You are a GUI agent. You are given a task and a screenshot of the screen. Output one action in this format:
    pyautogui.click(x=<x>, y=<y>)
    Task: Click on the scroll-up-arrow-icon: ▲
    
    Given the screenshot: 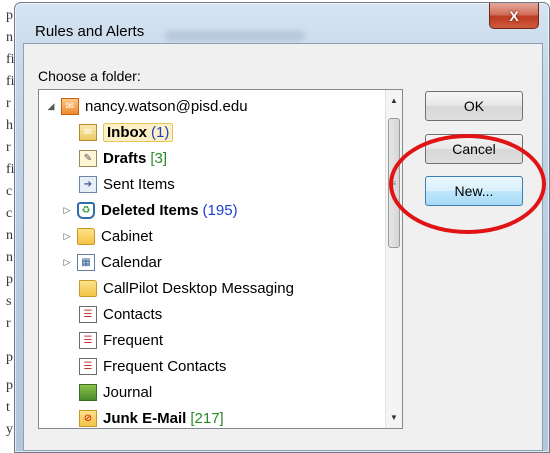 What is the action you would take?
    pyautogui.click(x=394, y=100)
    